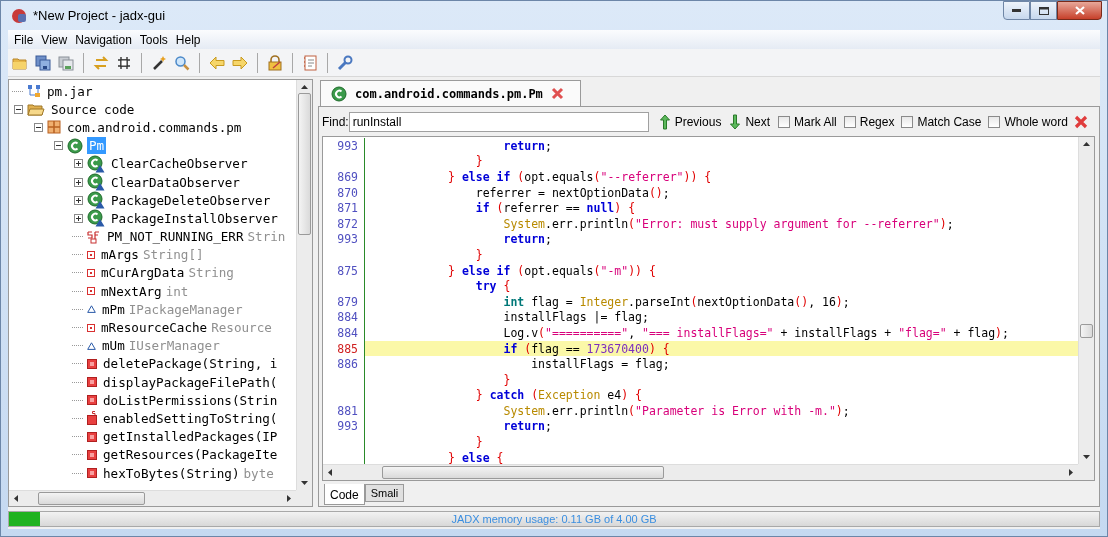 This screenshot has height=537, width=1108. What do you see at coordinates (310, 62) in the screenshot?
I see `notebook-icon` at bounding box center [310, 62].